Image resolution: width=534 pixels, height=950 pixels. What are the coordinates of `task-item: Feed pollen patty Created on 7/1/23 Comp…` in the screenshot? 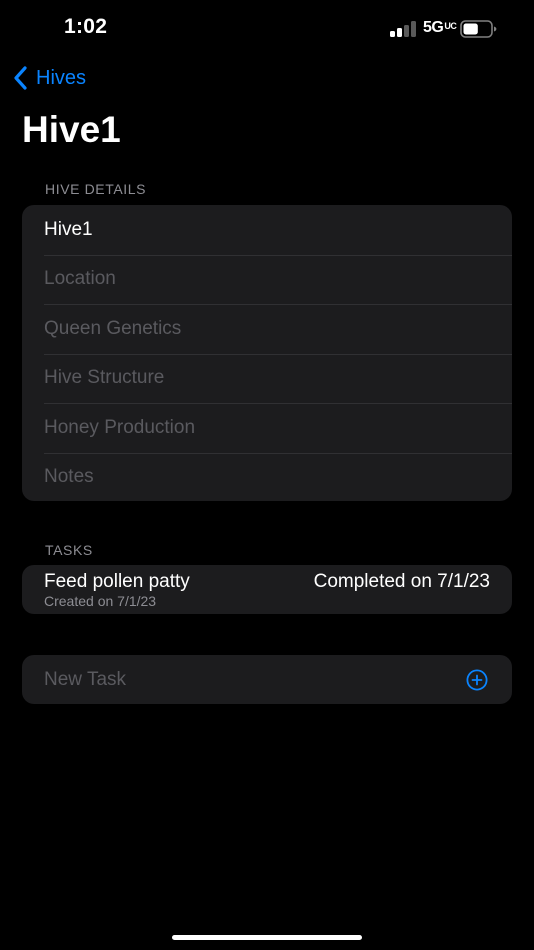 It's located at (267, 589).